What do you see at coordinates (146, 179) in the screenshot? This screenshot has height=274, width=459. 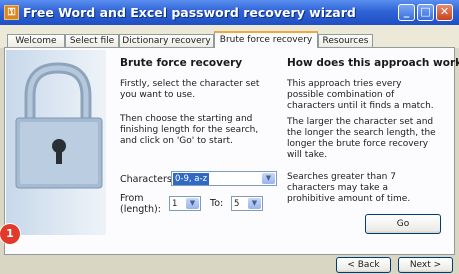 I see `characters-label: Characters` at bounding box center [146, 179].